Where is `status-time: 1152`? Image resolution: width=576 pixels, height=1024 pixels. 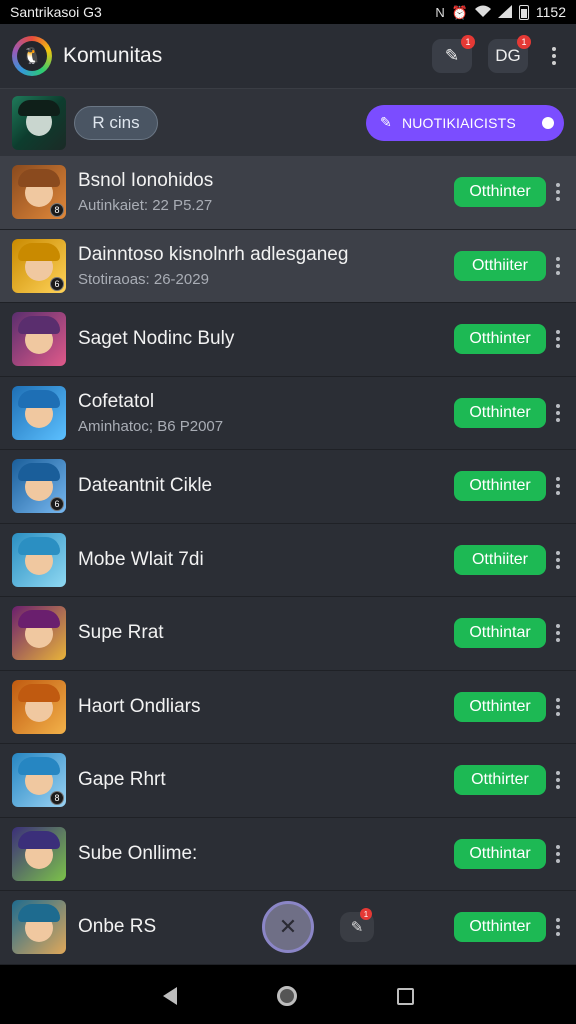 status-time: 1152 is located at coordinates (550, 12).